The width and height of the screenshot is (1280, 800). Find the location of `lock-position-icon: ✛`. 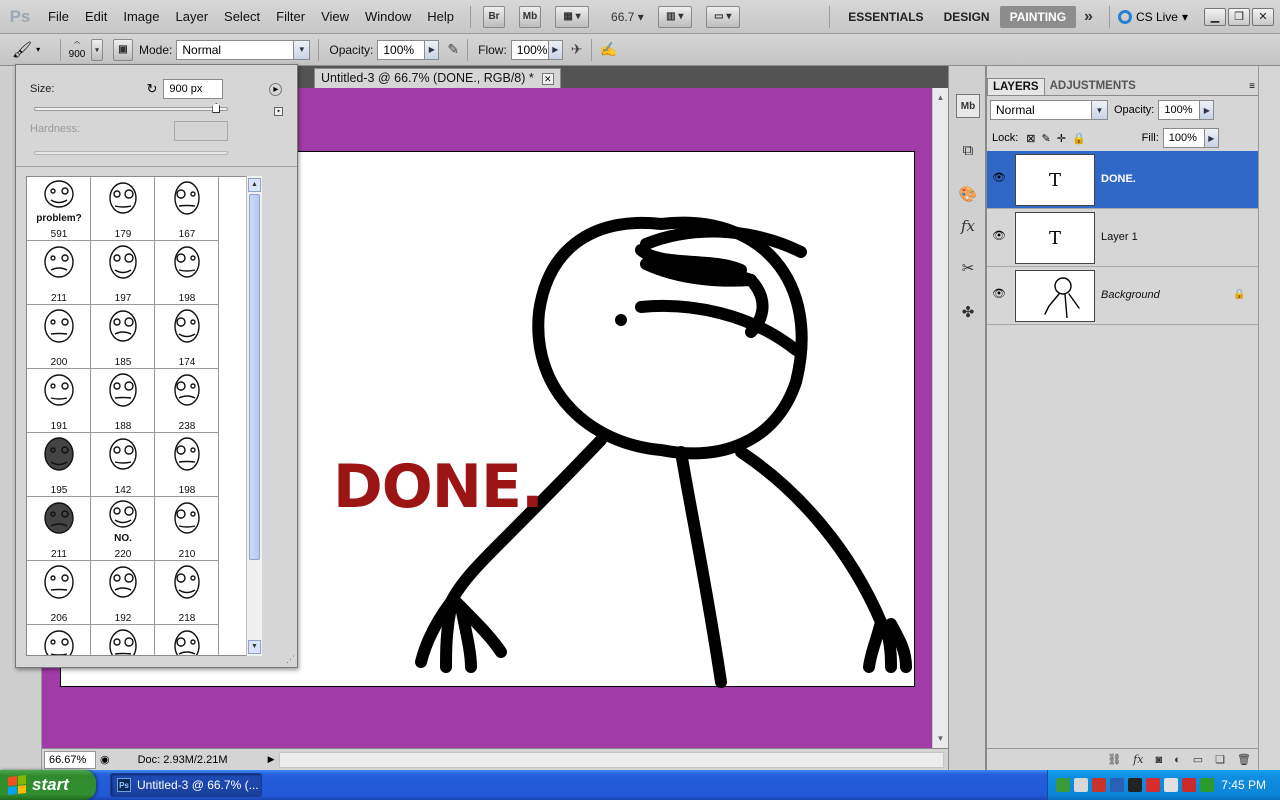

lock-position-icon: ✛ is located at coordinates (1061, 138).